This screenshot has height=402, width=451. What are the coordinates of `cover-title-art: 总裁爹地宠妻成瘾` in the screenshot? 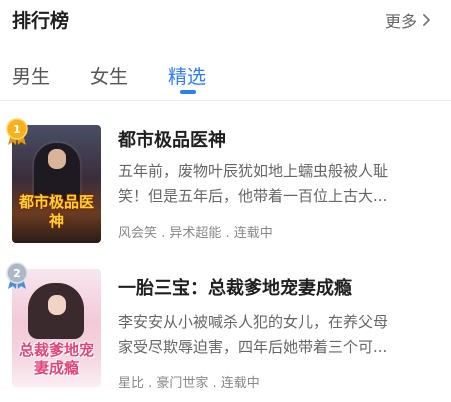 It's located at (56, 359).